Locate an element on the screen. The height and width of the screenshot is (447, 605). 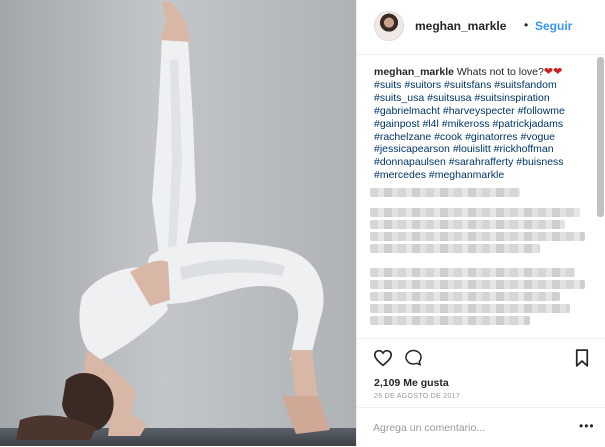
avatar is located at coordinates (389, 26).